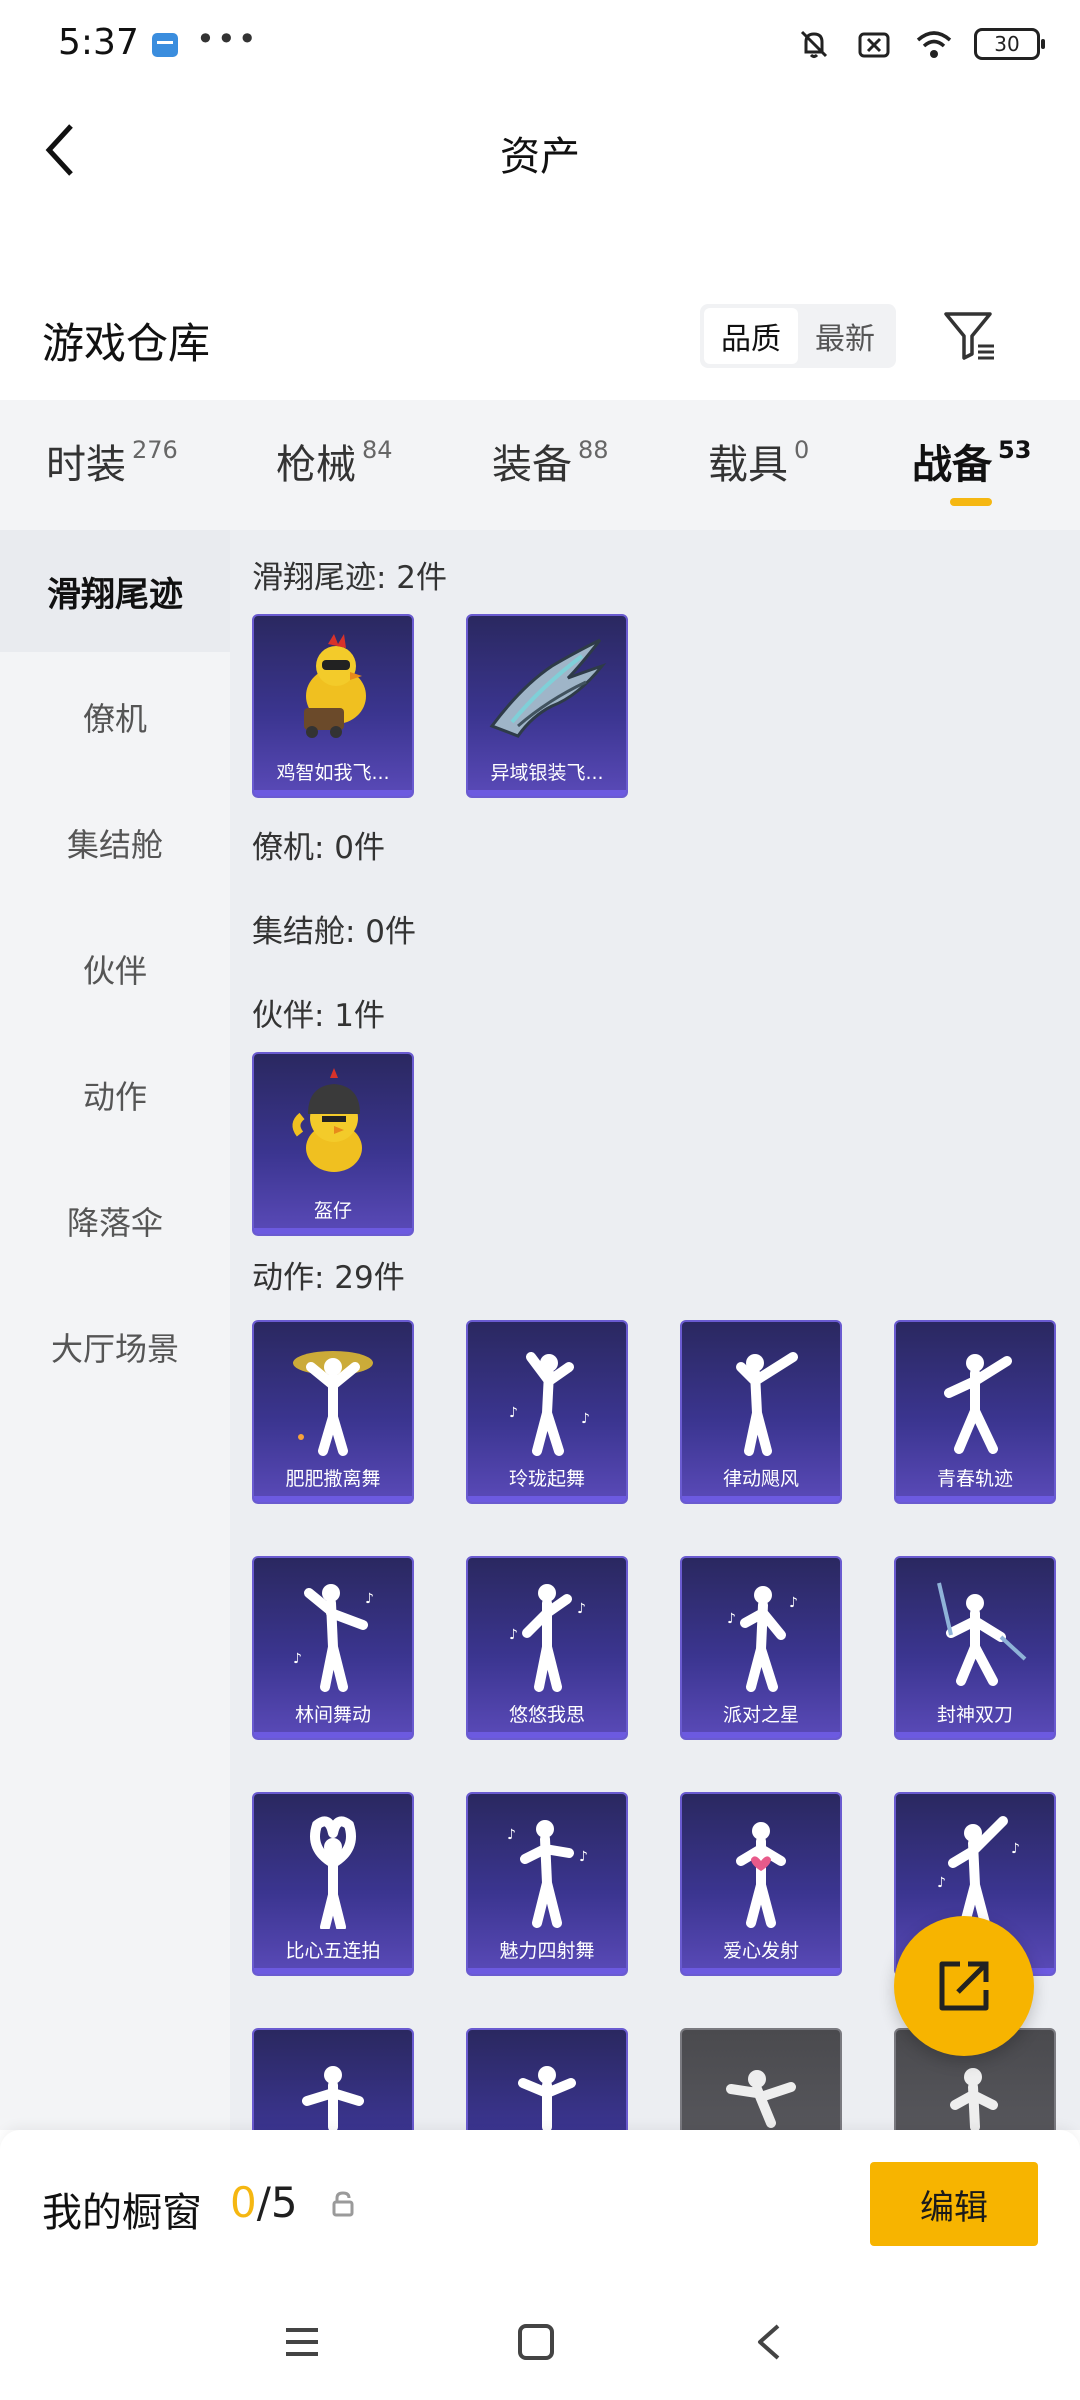  I want to click on warehouse-title: 游戏仓库, so click(126, 343).